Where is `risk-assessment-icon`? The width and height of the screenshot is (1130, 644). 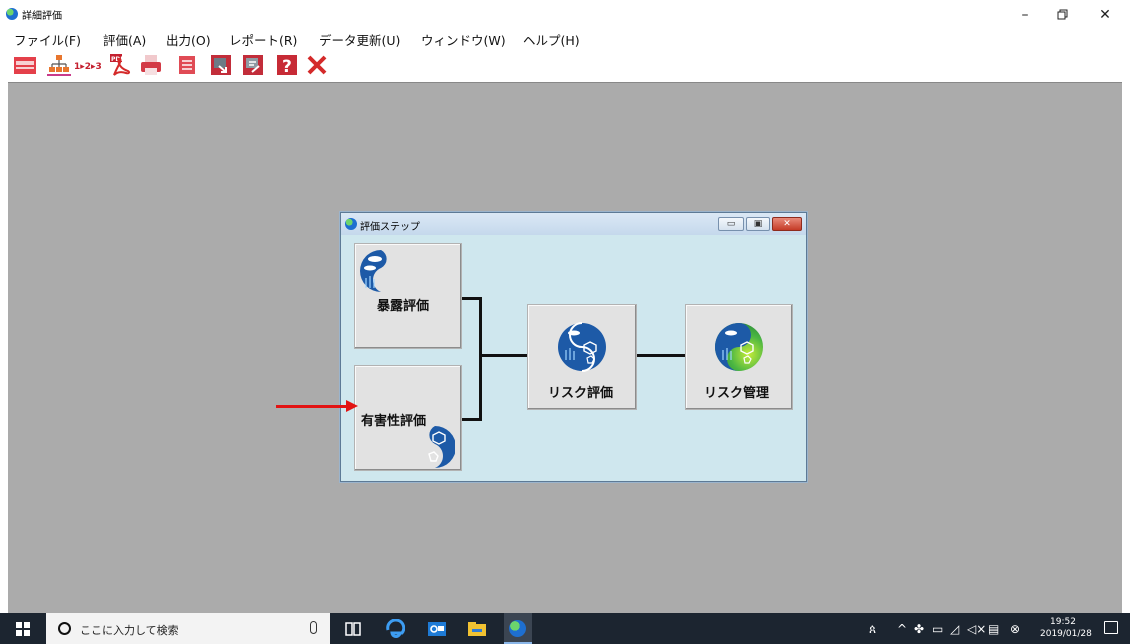 risk-assessment-icon is located at coordinates (582, 347).